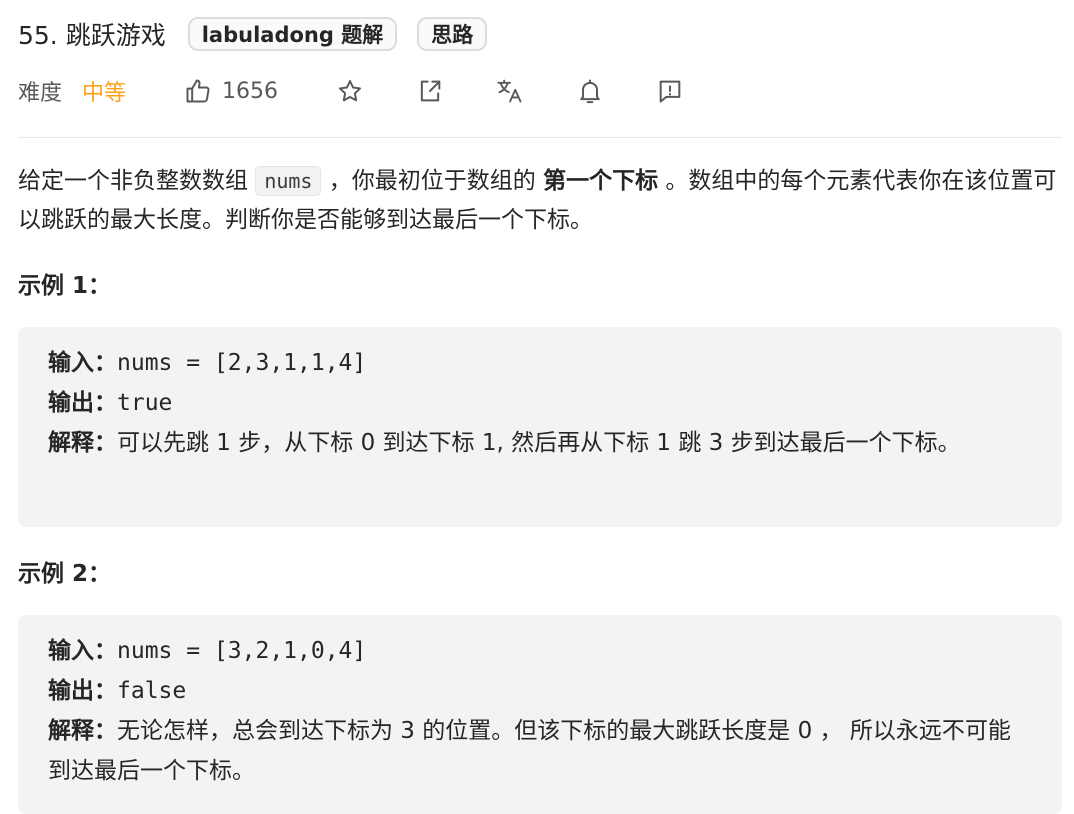 The width and height of the screenshot is (1074, 814). I want to click on tag-hint: 思路, so click(452, 34).